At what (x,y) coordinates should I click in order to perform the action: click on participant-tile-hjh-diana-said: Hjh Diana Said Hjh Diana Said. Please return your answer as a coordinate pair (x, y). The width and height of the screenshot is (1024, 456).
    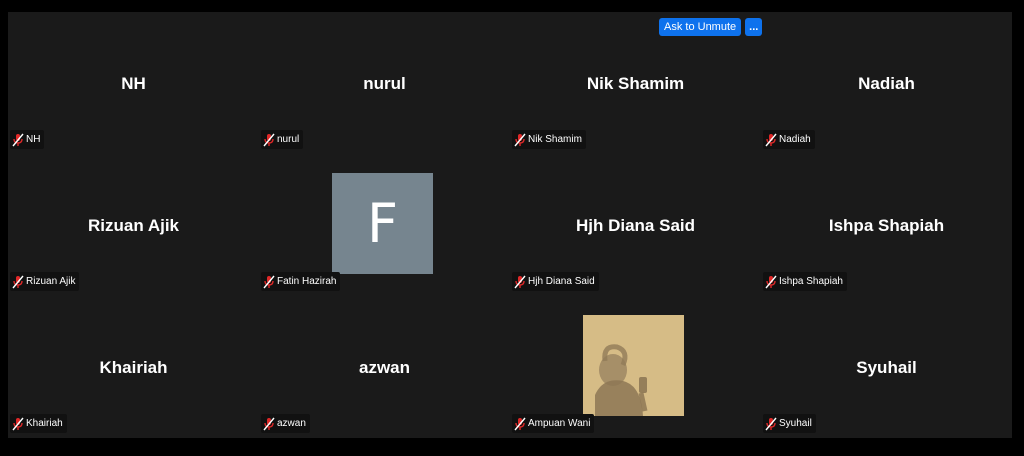
    Looking at the image, I should click on (635, 225).